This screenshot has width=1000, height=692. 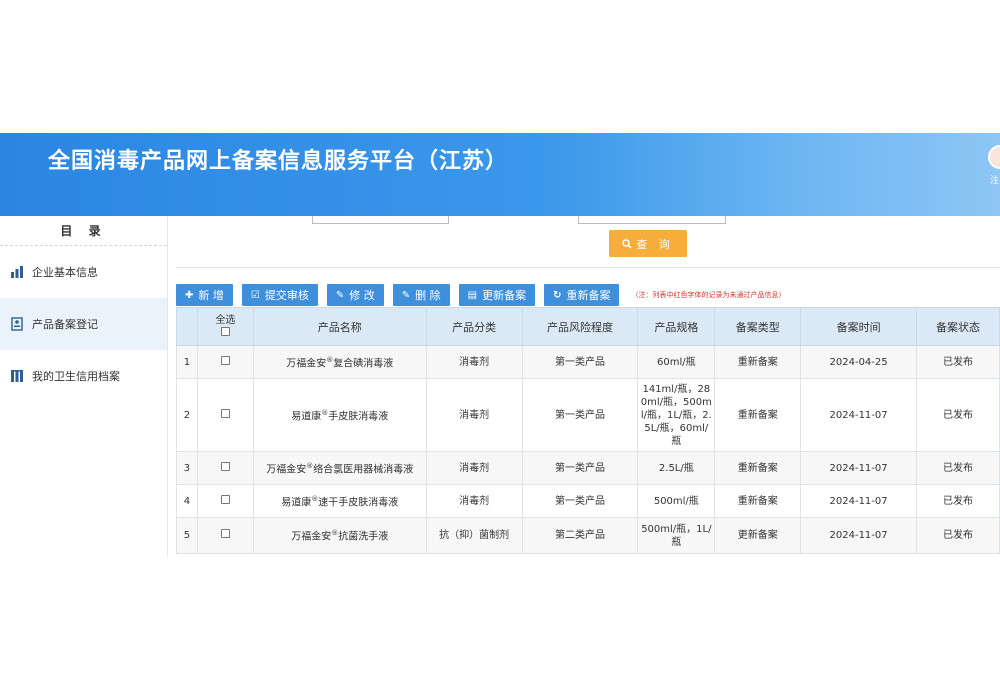 What do you see at coordinates (758, 326) in the screenshot?
I see `col-header-type: 备案类型` at bounding box center [758, 326].